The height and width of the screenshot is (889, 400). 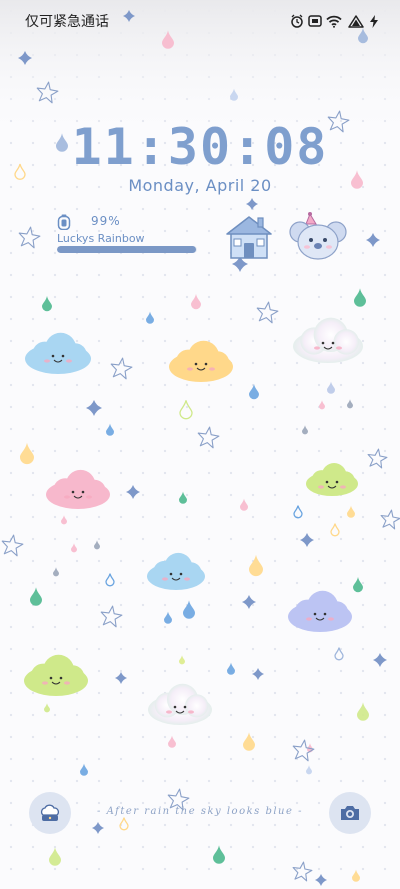 I want to click on wifi-icon, so click(x=334, y=21).